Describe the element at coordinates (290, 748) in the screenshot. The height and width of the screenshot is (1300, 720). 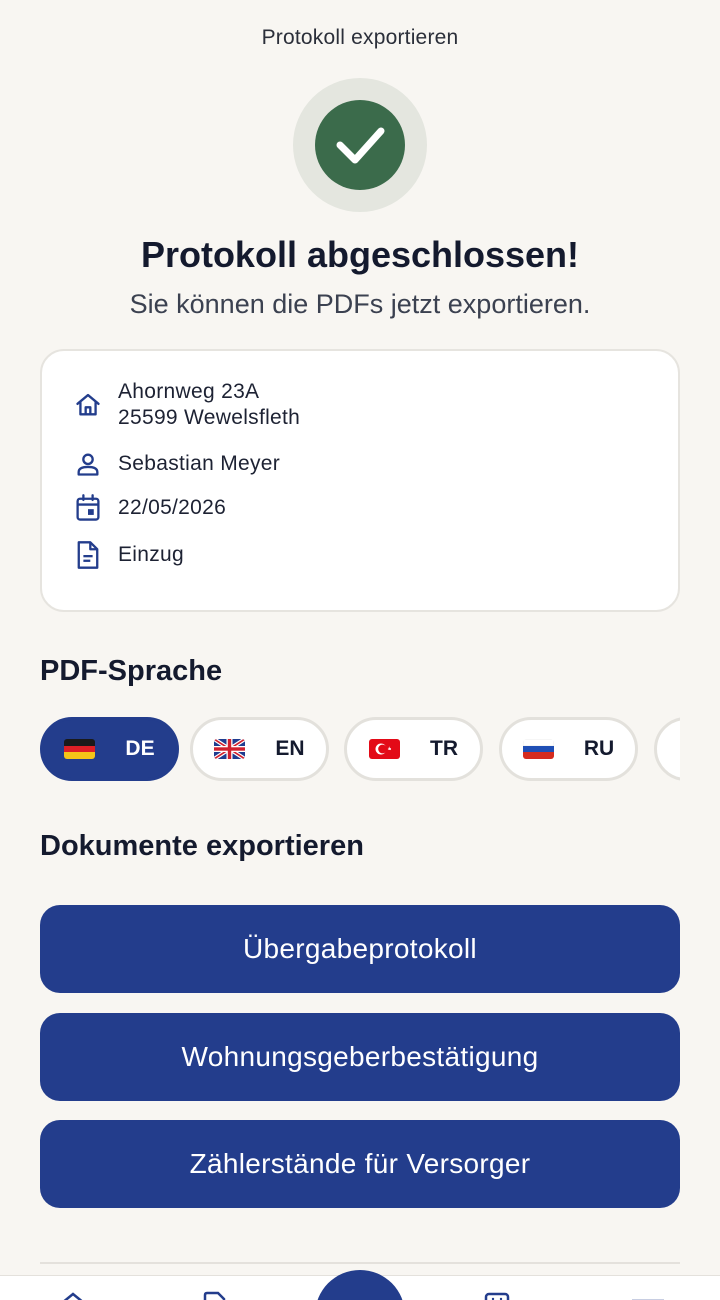
I see `language-code: EN` at that location.